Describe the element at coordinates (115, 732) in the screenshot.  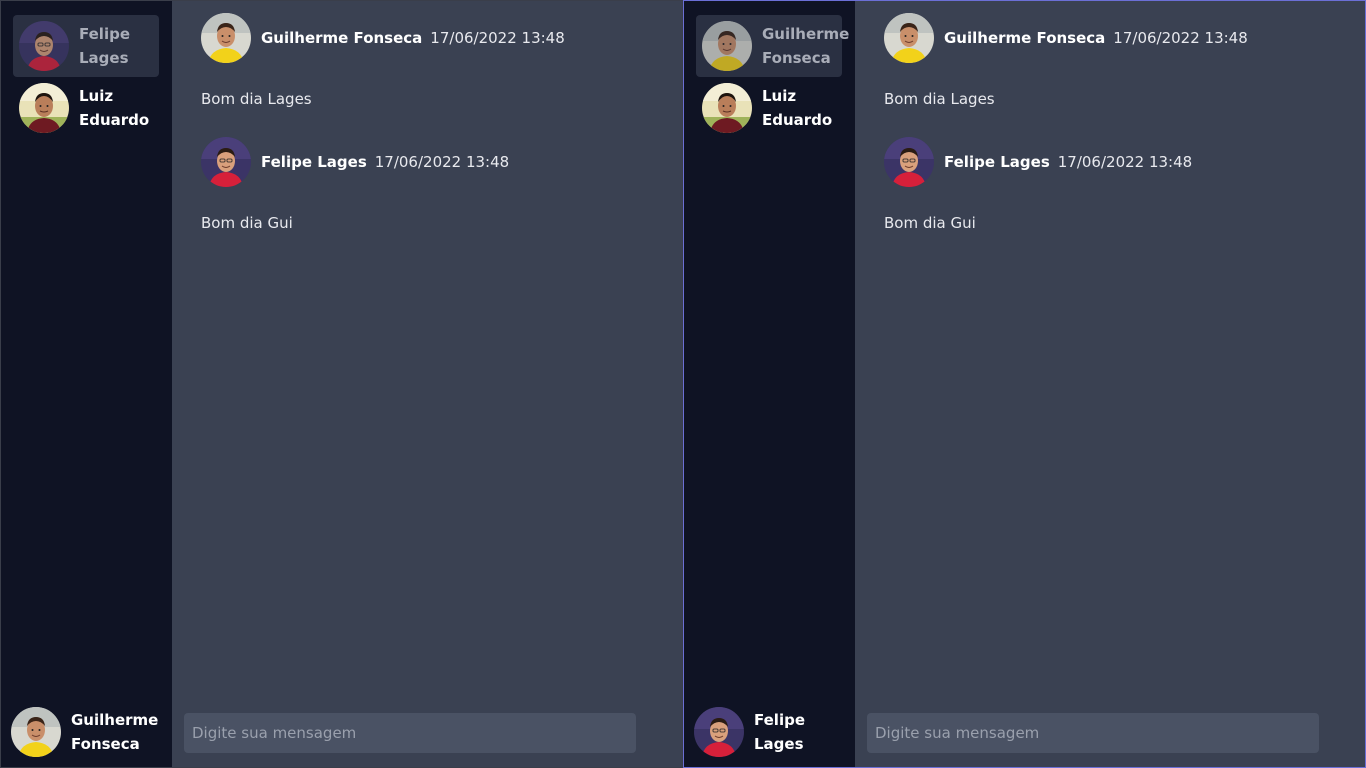
I see `current-user-name: Guilherme Fonseca` at that location.